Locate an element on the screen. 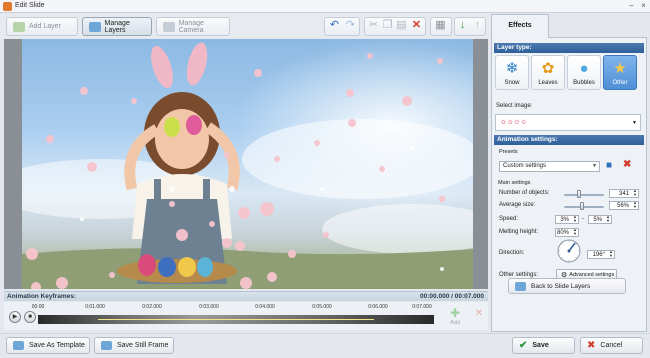 Image resolution: width=650 pixels, height=358 pixels. cancel-icon: ✖ is located at coordinates (591, 345).